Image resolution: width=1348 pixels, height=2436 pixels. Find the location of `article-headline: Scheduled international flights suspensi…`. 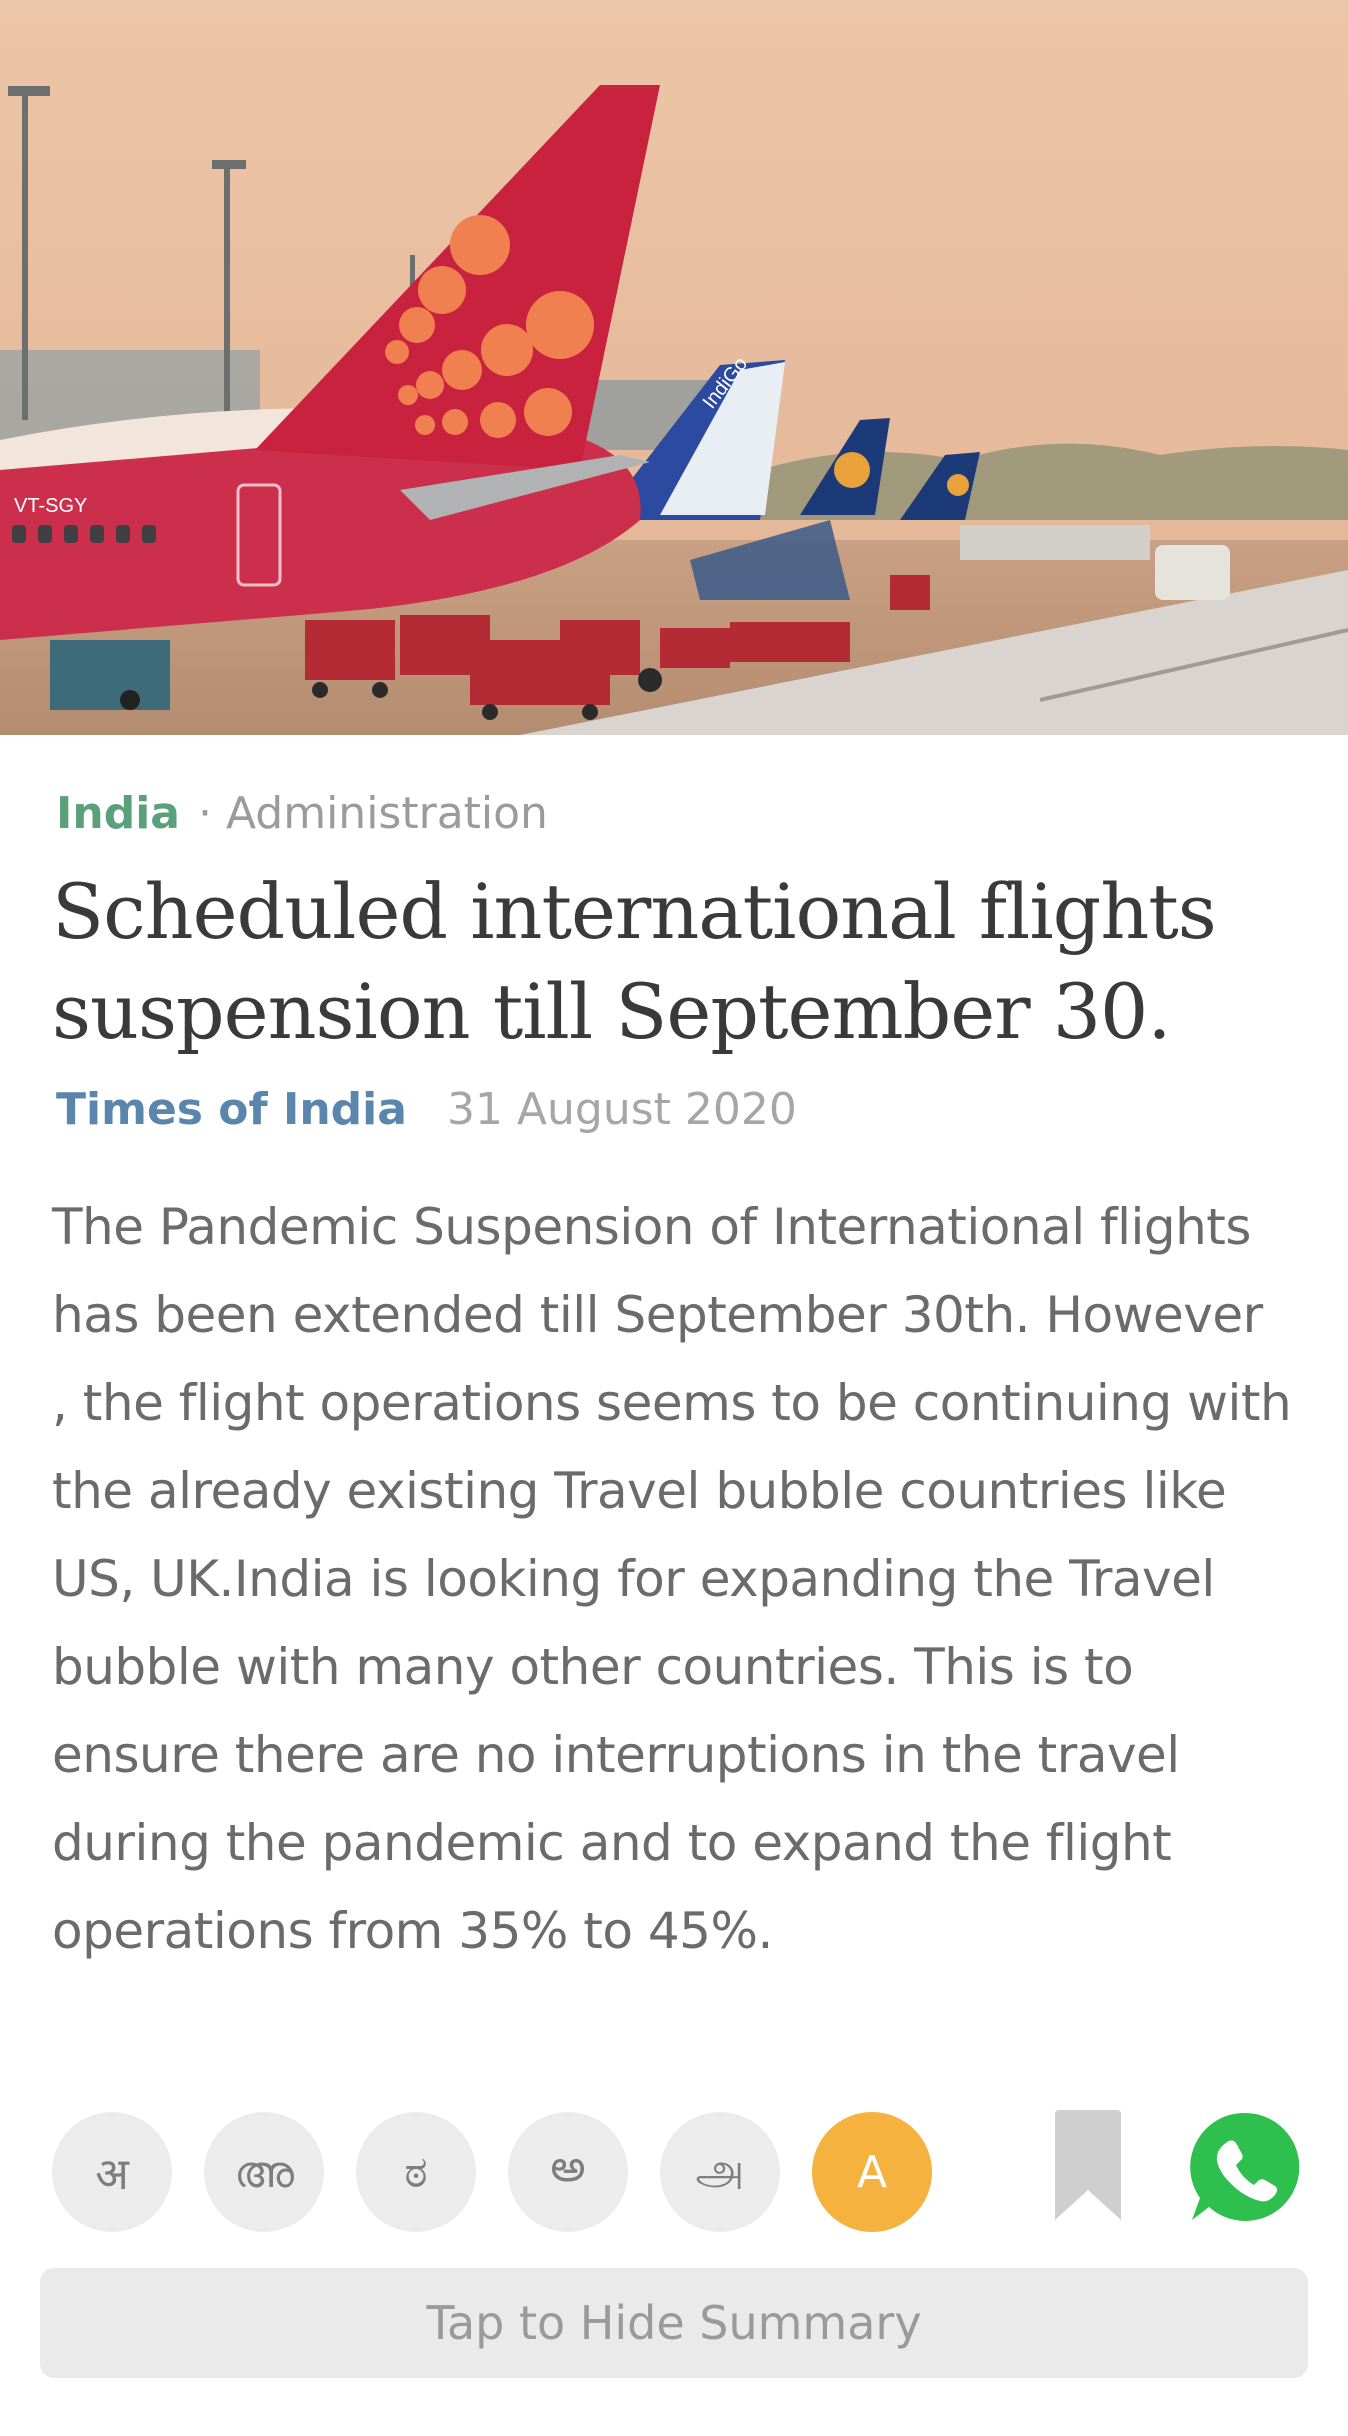

article-headline: Scheduled international flights suspensi… is located at coordinates (634, 961).